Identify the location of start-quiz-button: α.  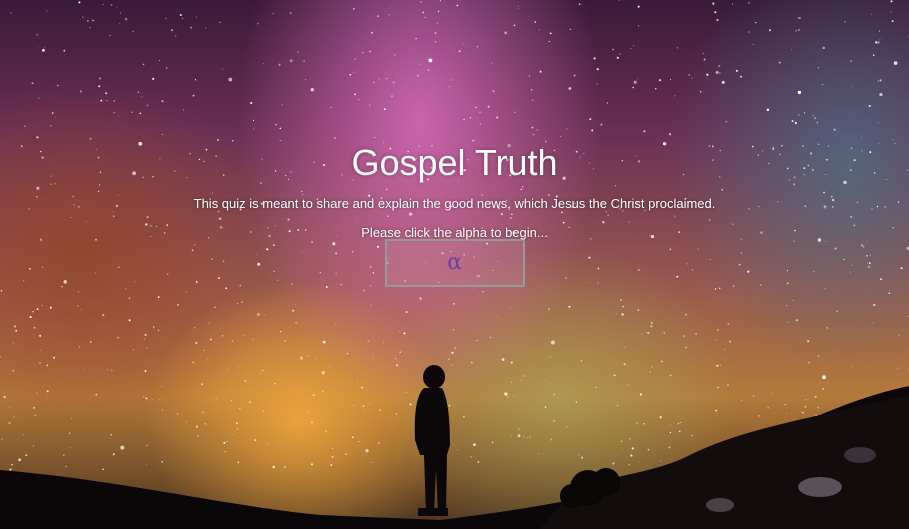
(454, 263).